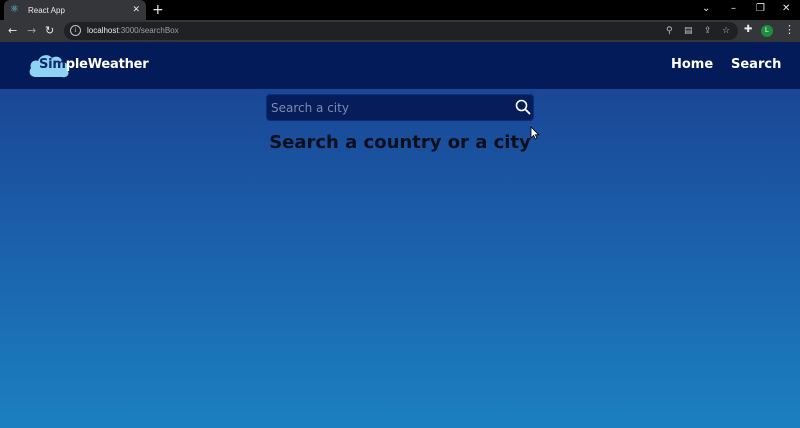  What do you see at coordinates (46, 10) in the screenshot?
I see `tab-title: React App` at bounding box center [46, 10].